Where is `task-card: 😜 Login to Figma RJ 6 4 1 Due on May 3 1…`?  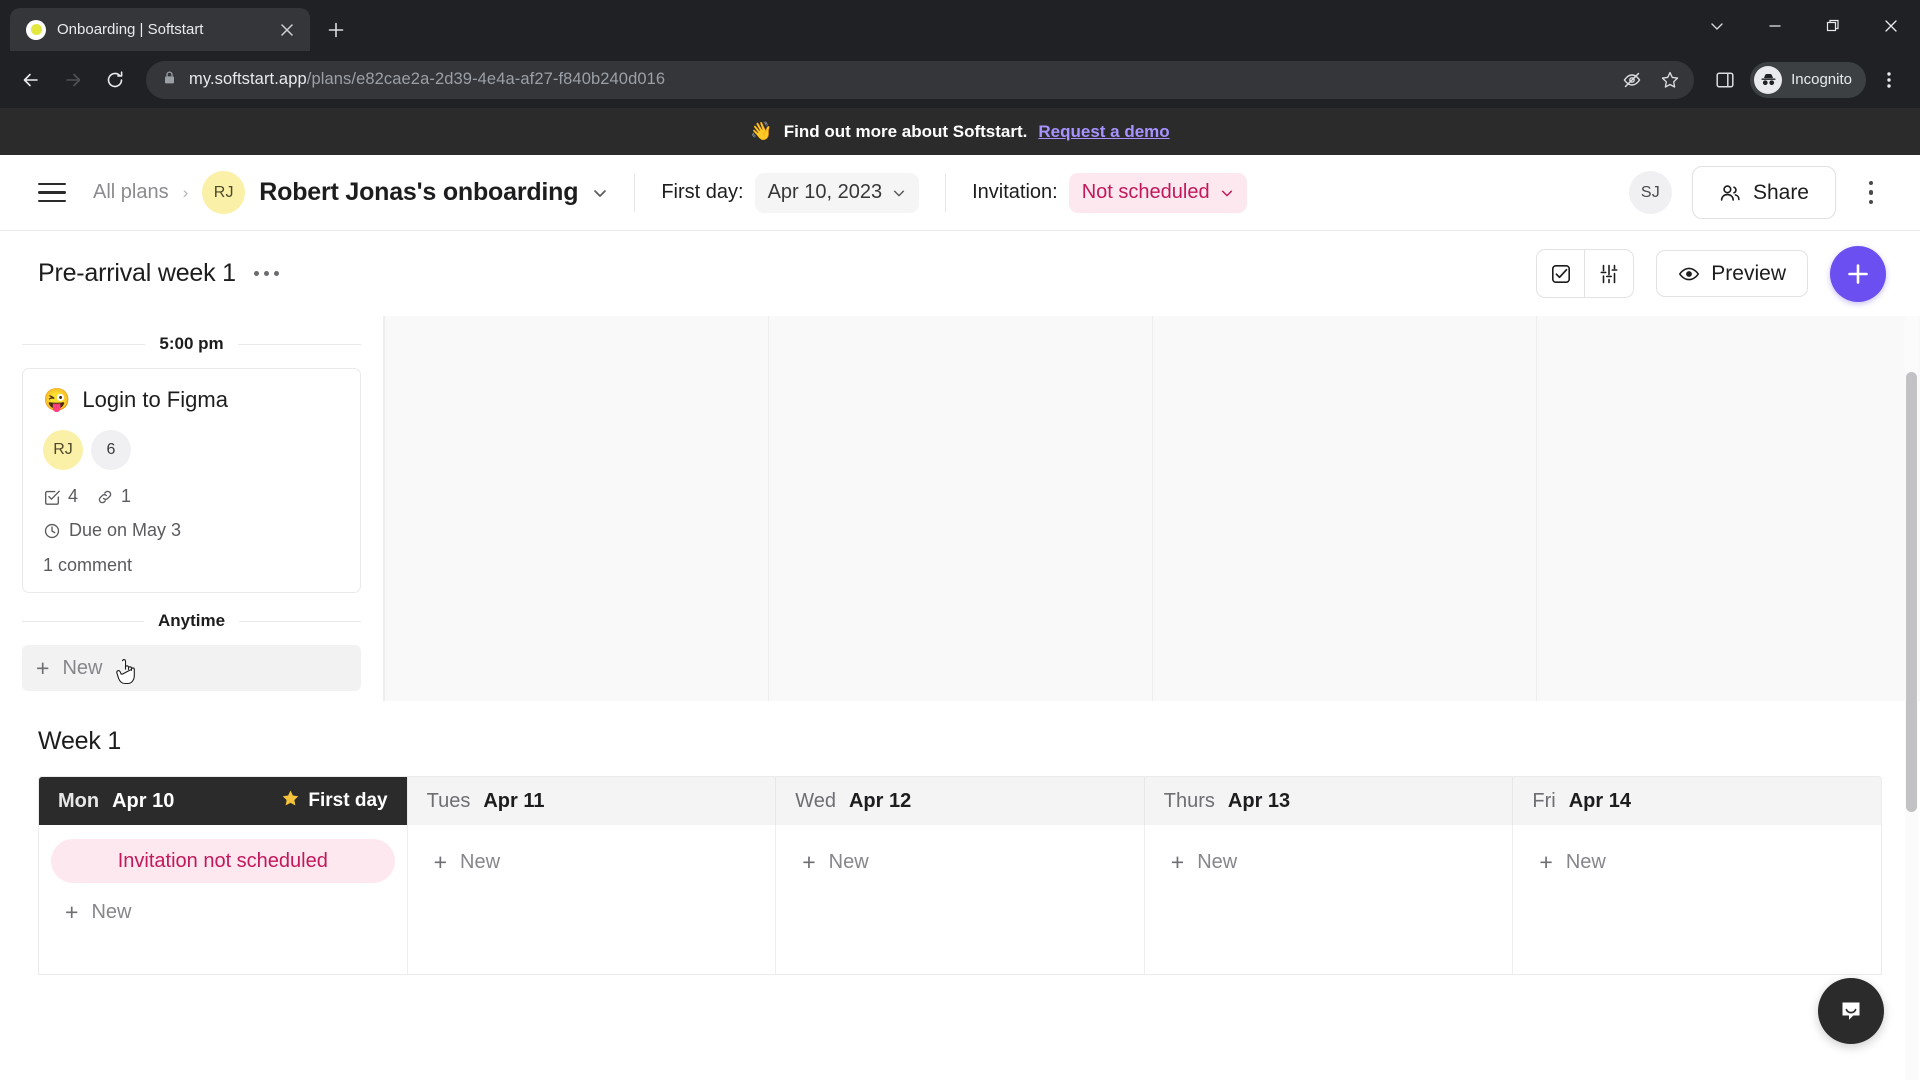 task-card: 😜 Login to Figma RJ 6 4 1 Due on May 3 1… is located at coordinates (191, 480).